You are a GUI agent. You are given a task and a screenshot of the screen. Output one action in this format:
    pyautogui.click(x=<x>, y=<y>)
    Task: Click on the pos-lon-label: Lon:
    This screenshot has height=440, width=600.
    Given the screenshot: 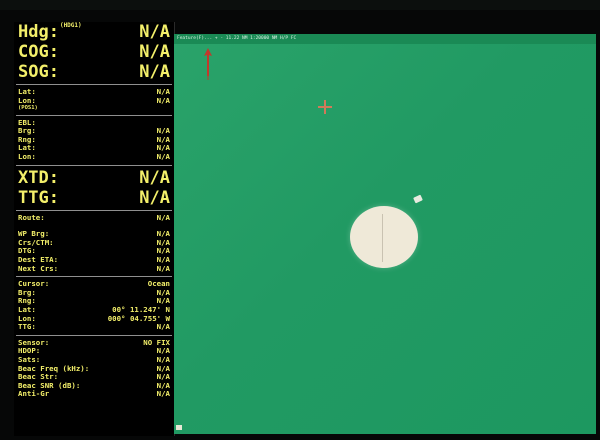 What is the action you would take?
    pyautogui.click(x=27, y=100)
    